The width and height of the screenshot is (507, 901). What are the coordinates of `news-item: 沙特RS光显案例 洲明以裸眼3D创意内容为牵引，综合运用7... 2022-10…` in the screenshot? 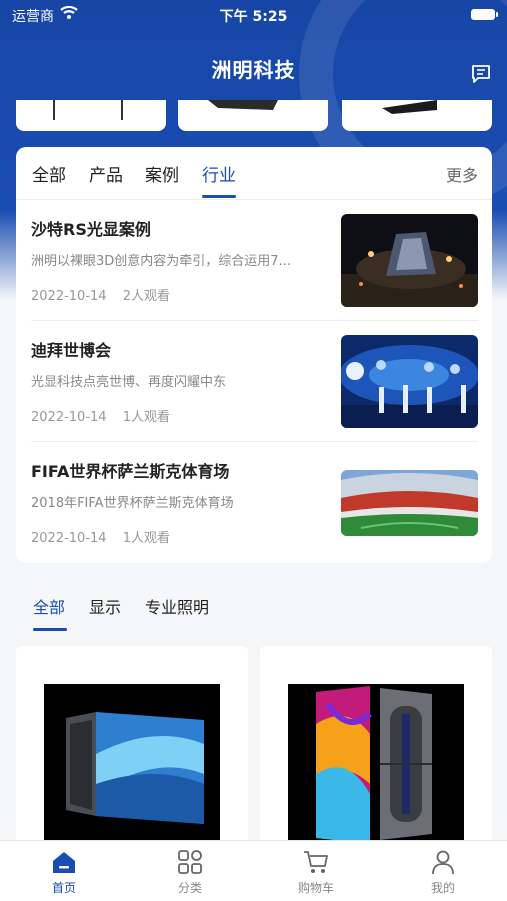 It's located at (254, 260).